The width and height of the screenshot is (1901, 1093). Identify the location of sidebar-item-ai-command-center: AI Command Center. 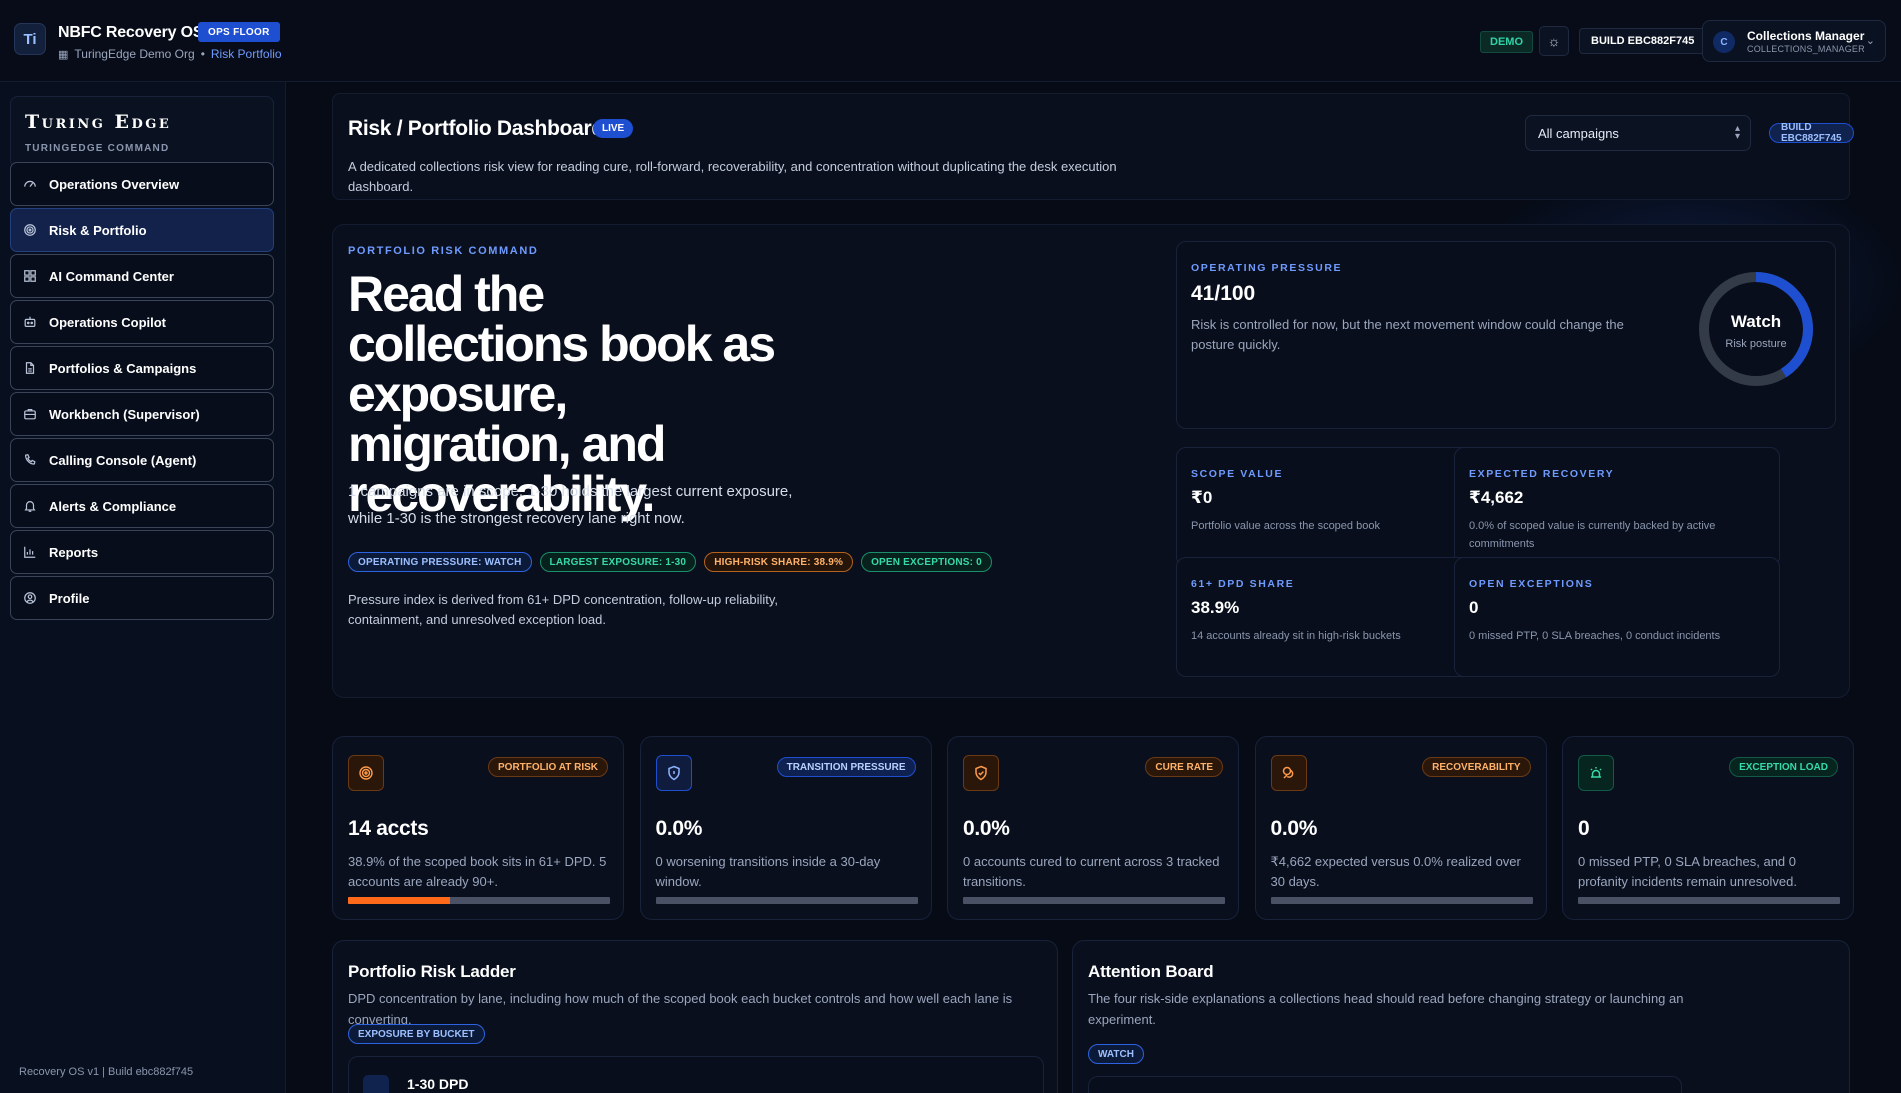
(142, 276).